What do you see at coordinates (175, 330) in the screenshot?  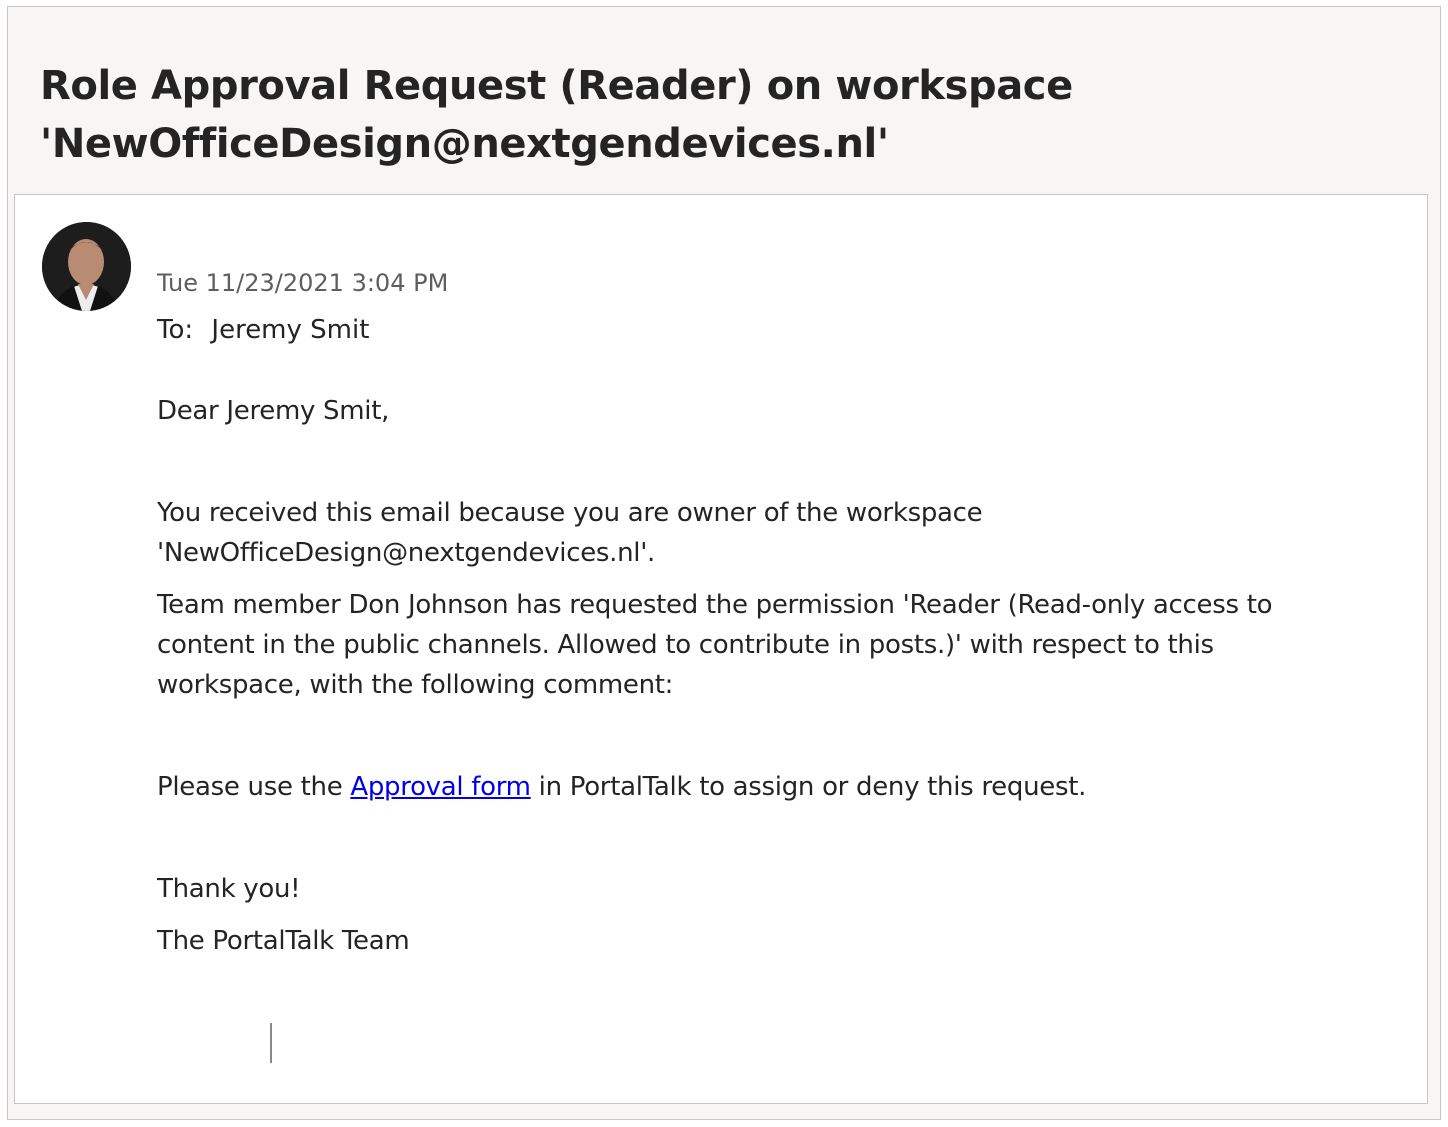 I see `to-label: To:` at bounding box center [175, 330].